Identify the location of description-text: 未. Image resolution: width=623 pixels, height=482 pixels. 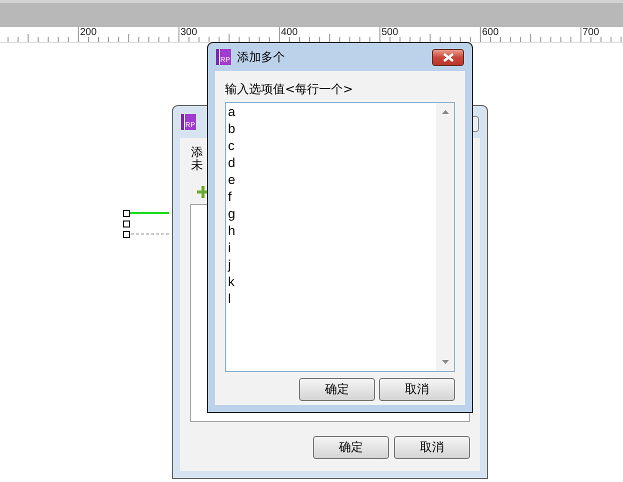
(197, 165).